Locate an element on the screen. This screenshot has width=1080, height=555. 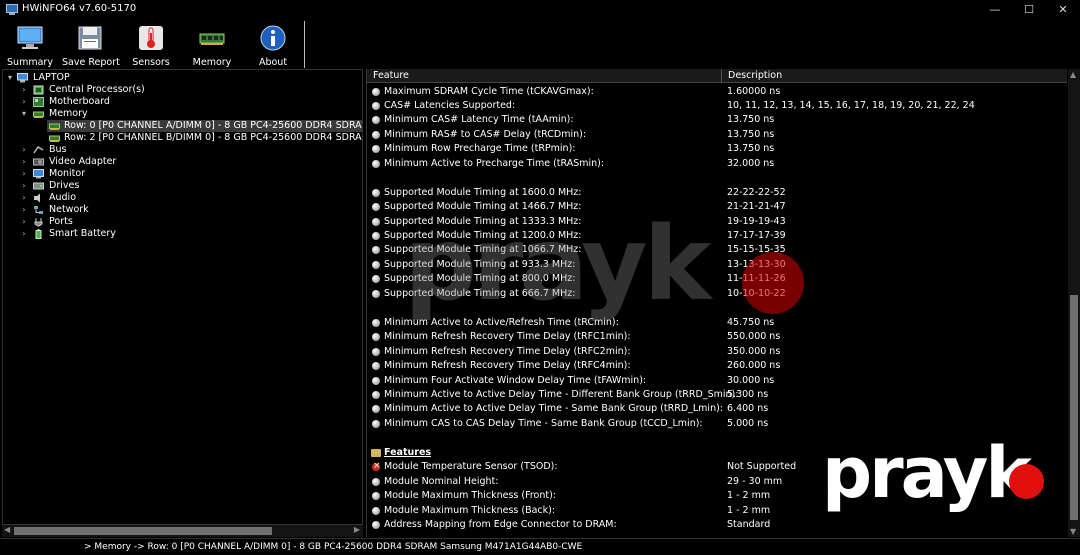
drive-icon is located at coordinates (38, 186).